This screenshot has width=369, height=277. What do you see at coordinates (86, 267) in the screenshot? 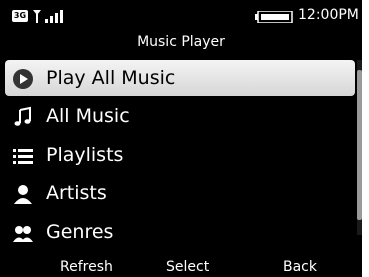
I see `refresh-softkey: Refresh` at bounding box center [86, 267].